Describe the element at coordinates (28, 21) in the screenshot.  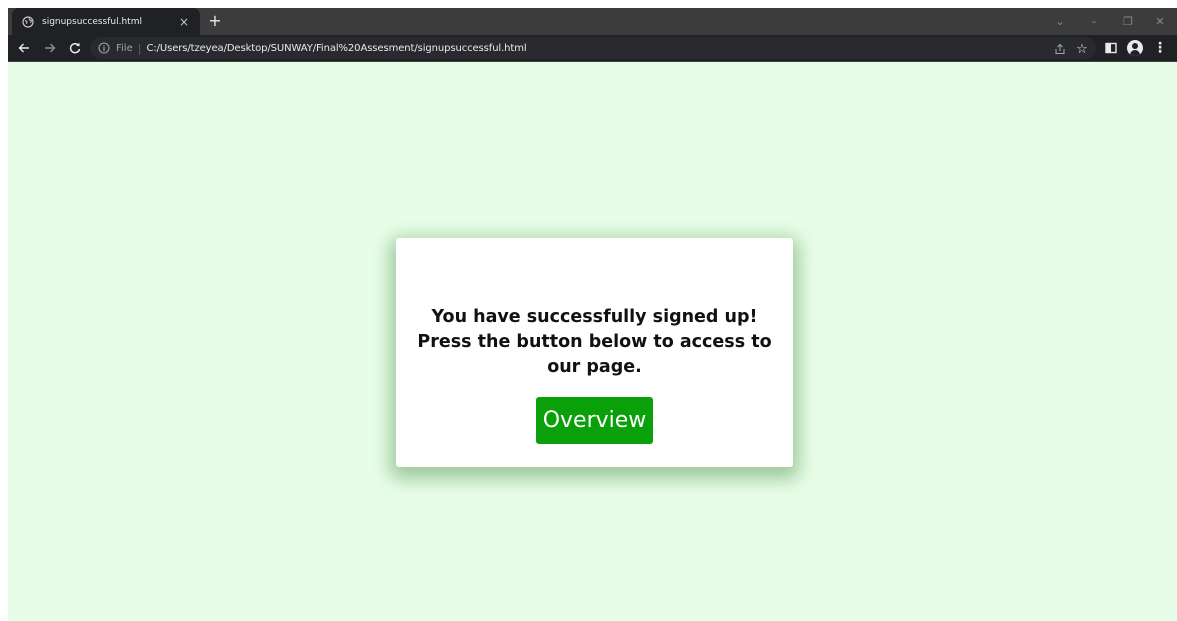
I see `globe-icon` at that location.